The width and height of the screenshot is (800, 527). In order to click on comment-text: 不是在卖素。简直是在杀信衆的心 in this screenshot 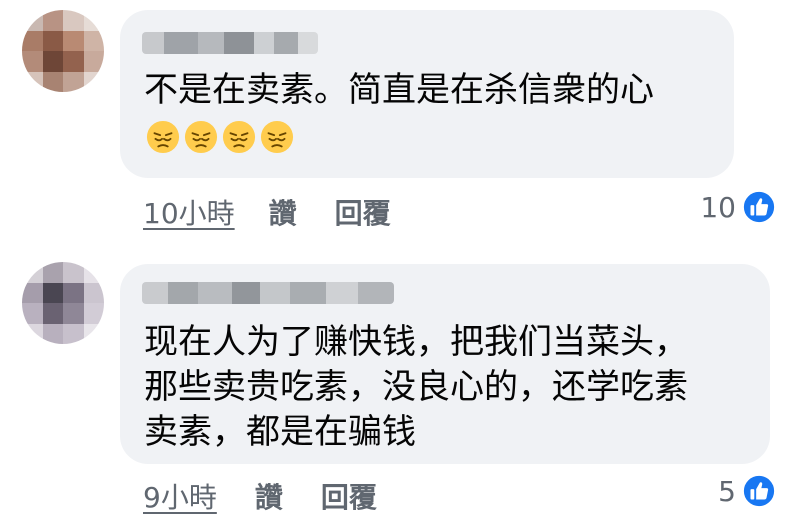, I will do `click(399, 90)`.